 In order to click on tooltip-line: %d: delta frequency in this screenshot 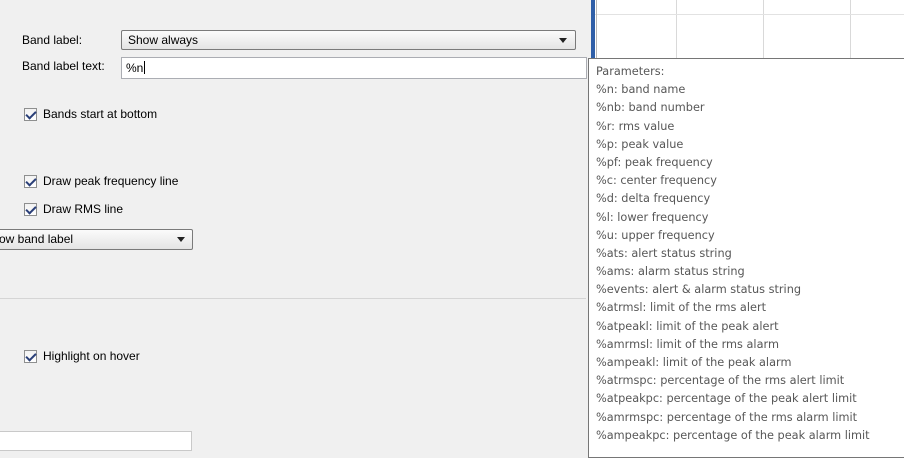, I will do `click(653, 199)`.